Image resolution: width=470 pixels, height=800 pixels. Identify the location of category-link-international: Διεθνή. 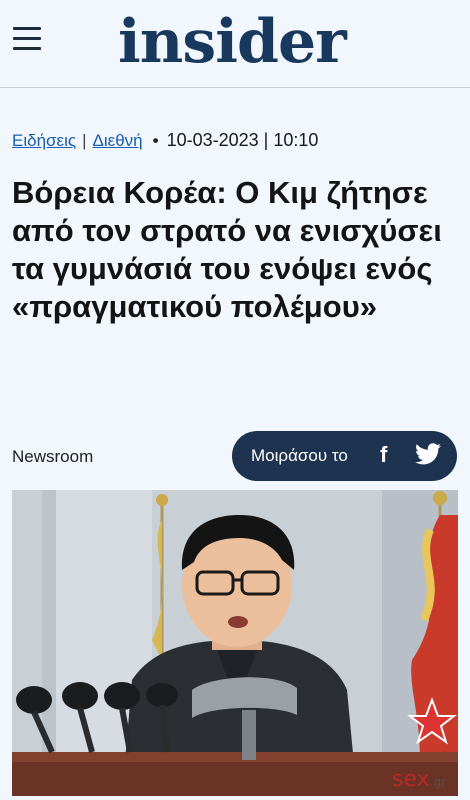
(118, 141).